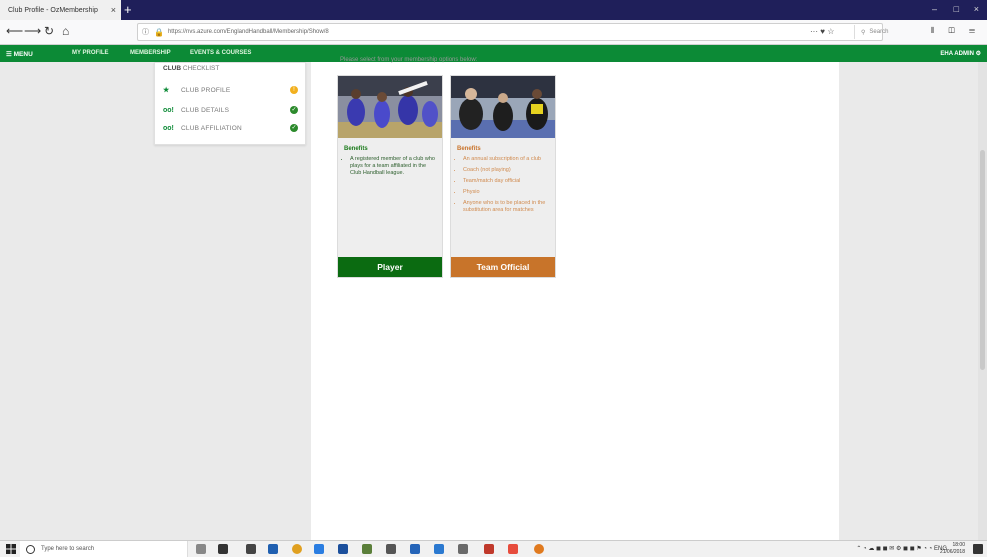  Describe the element at coordinates (503, 107) in the screenshot. I see `team-official-photo` at that location.